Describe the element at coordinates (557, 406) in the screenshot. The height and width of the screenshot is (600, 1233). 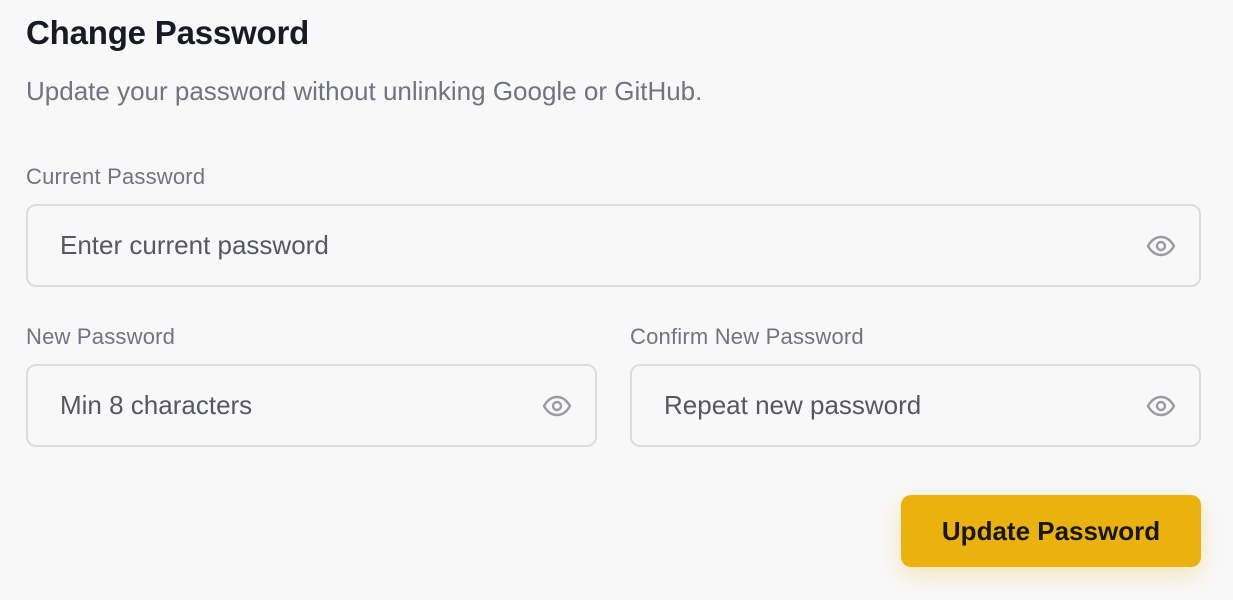
I see `new-password-eye-icon` at that location.